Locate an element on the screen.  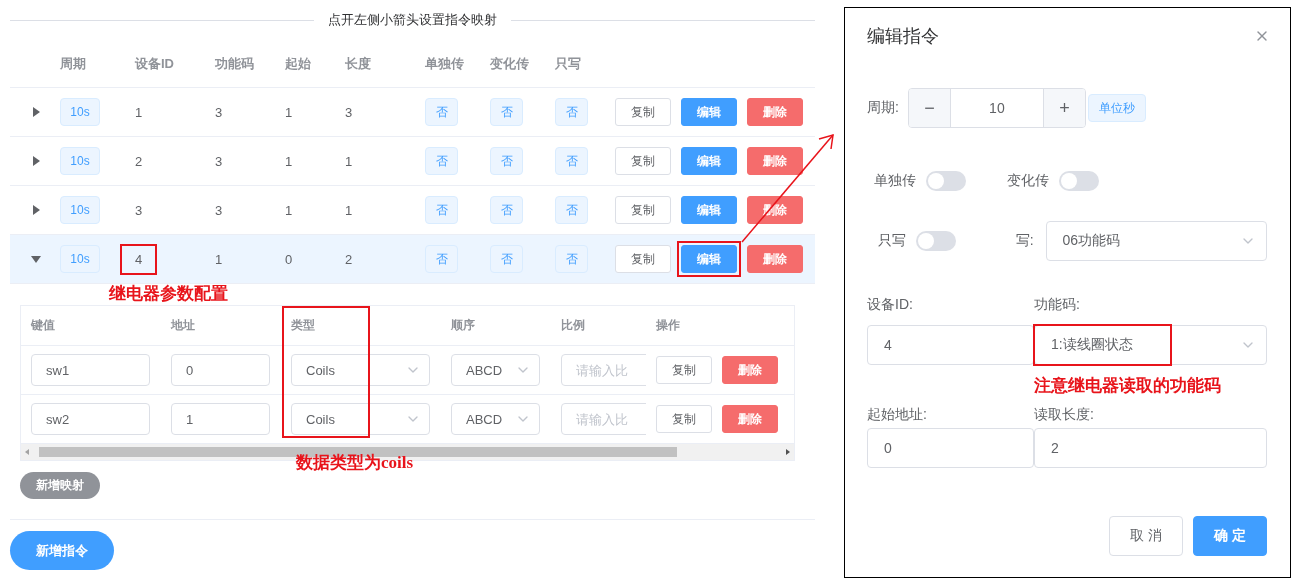
number-input: − 10 + is located at coordinates (996, 108).